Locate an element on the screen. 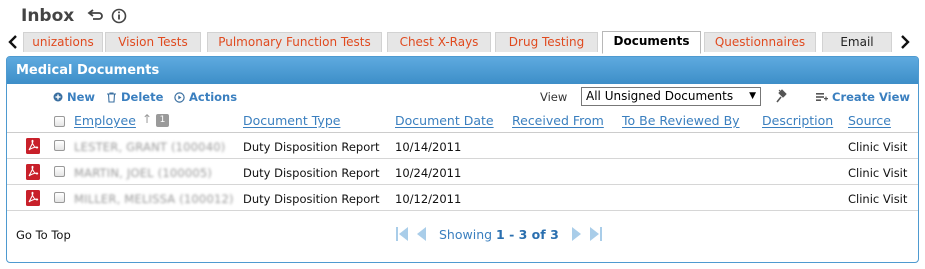 The height and width of the screenshot is (269, 925). column-to-be-reviewed-by: To Be Reviewed By is located at coordinates (681, 120).